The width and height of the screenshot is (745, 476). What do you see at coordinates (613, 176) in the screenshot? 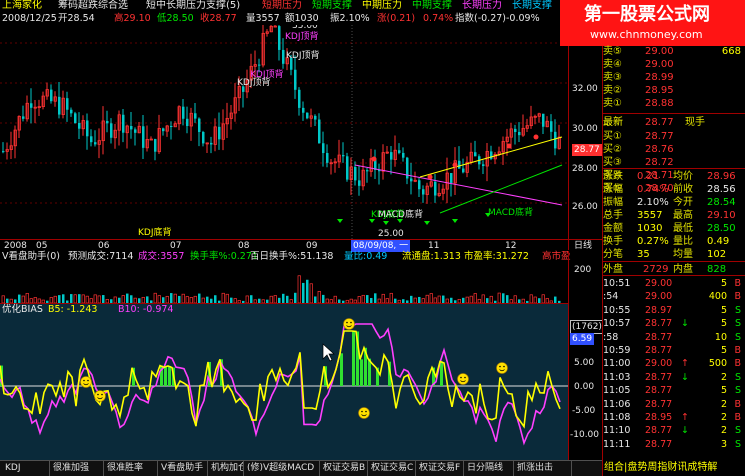
I see `stat-label: 涨跌` at bounding box center [613, 176].